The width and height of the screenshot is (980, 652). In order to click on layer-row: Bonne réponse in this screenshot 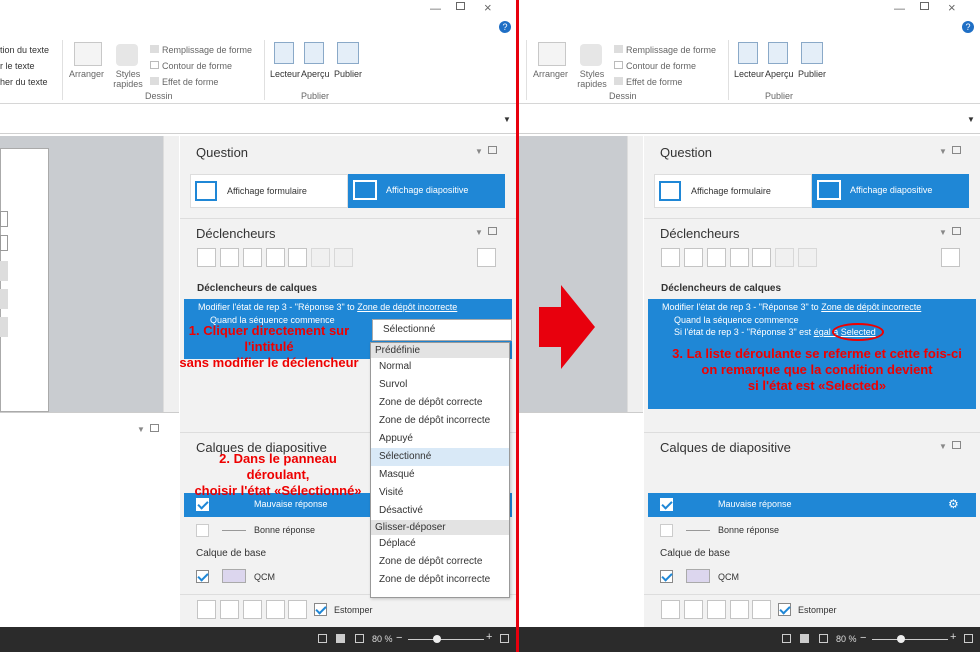, I will do `click(812, 531)`.